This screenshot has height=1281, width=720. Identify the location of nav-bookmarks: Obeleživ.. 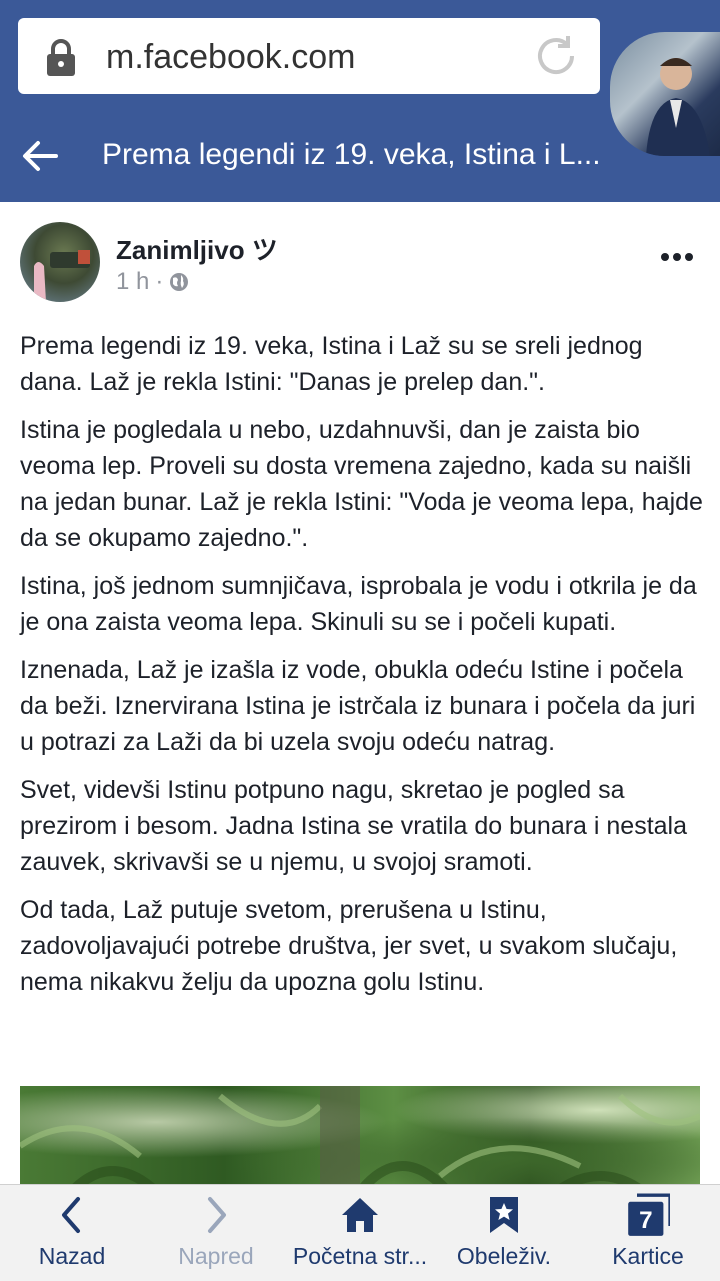
(504, 1233).